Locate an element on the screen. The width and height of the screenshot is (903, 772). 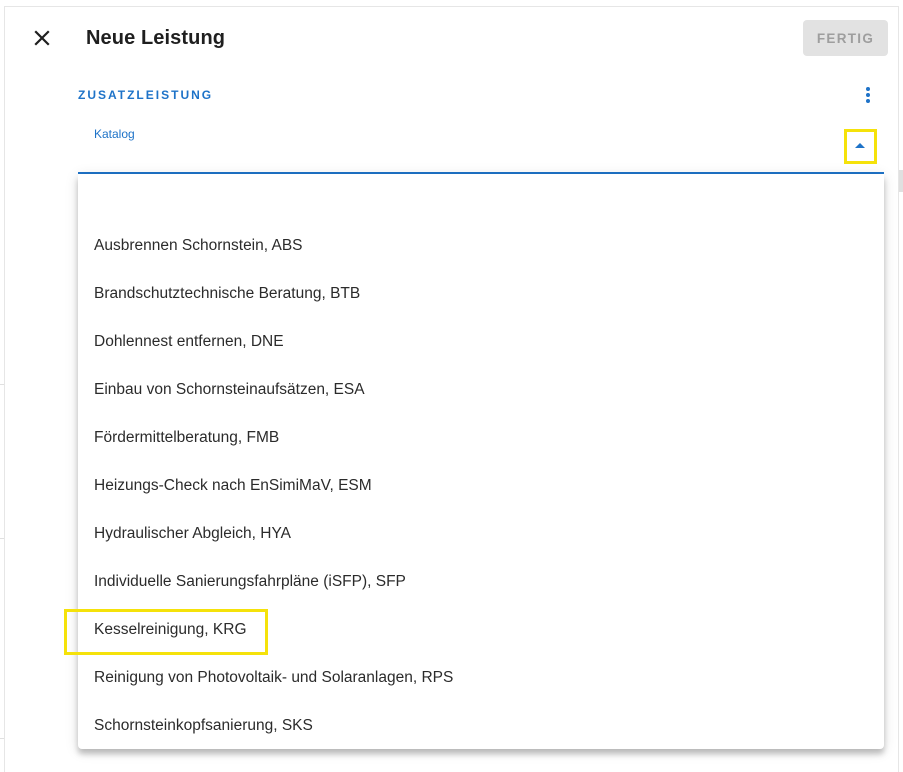
dropdown-option-abs: Ausbrennen Schornstein, ABS is located at coordinates (481, 246).